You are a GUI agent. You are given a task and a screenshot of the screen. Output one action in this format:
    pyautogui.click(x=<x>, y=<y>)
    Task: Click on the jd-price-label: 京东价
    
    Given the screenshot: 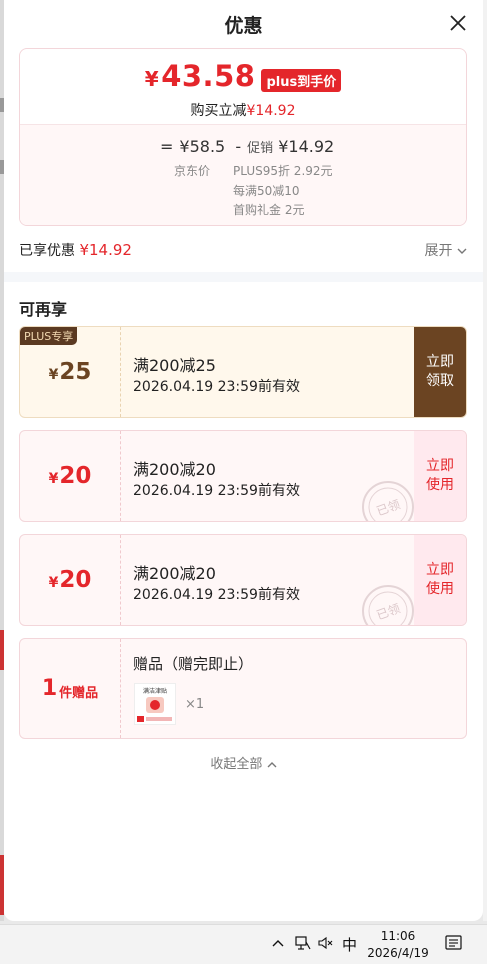 What is the action you would take?
    pyautogui.click(x=192, y=171)
    